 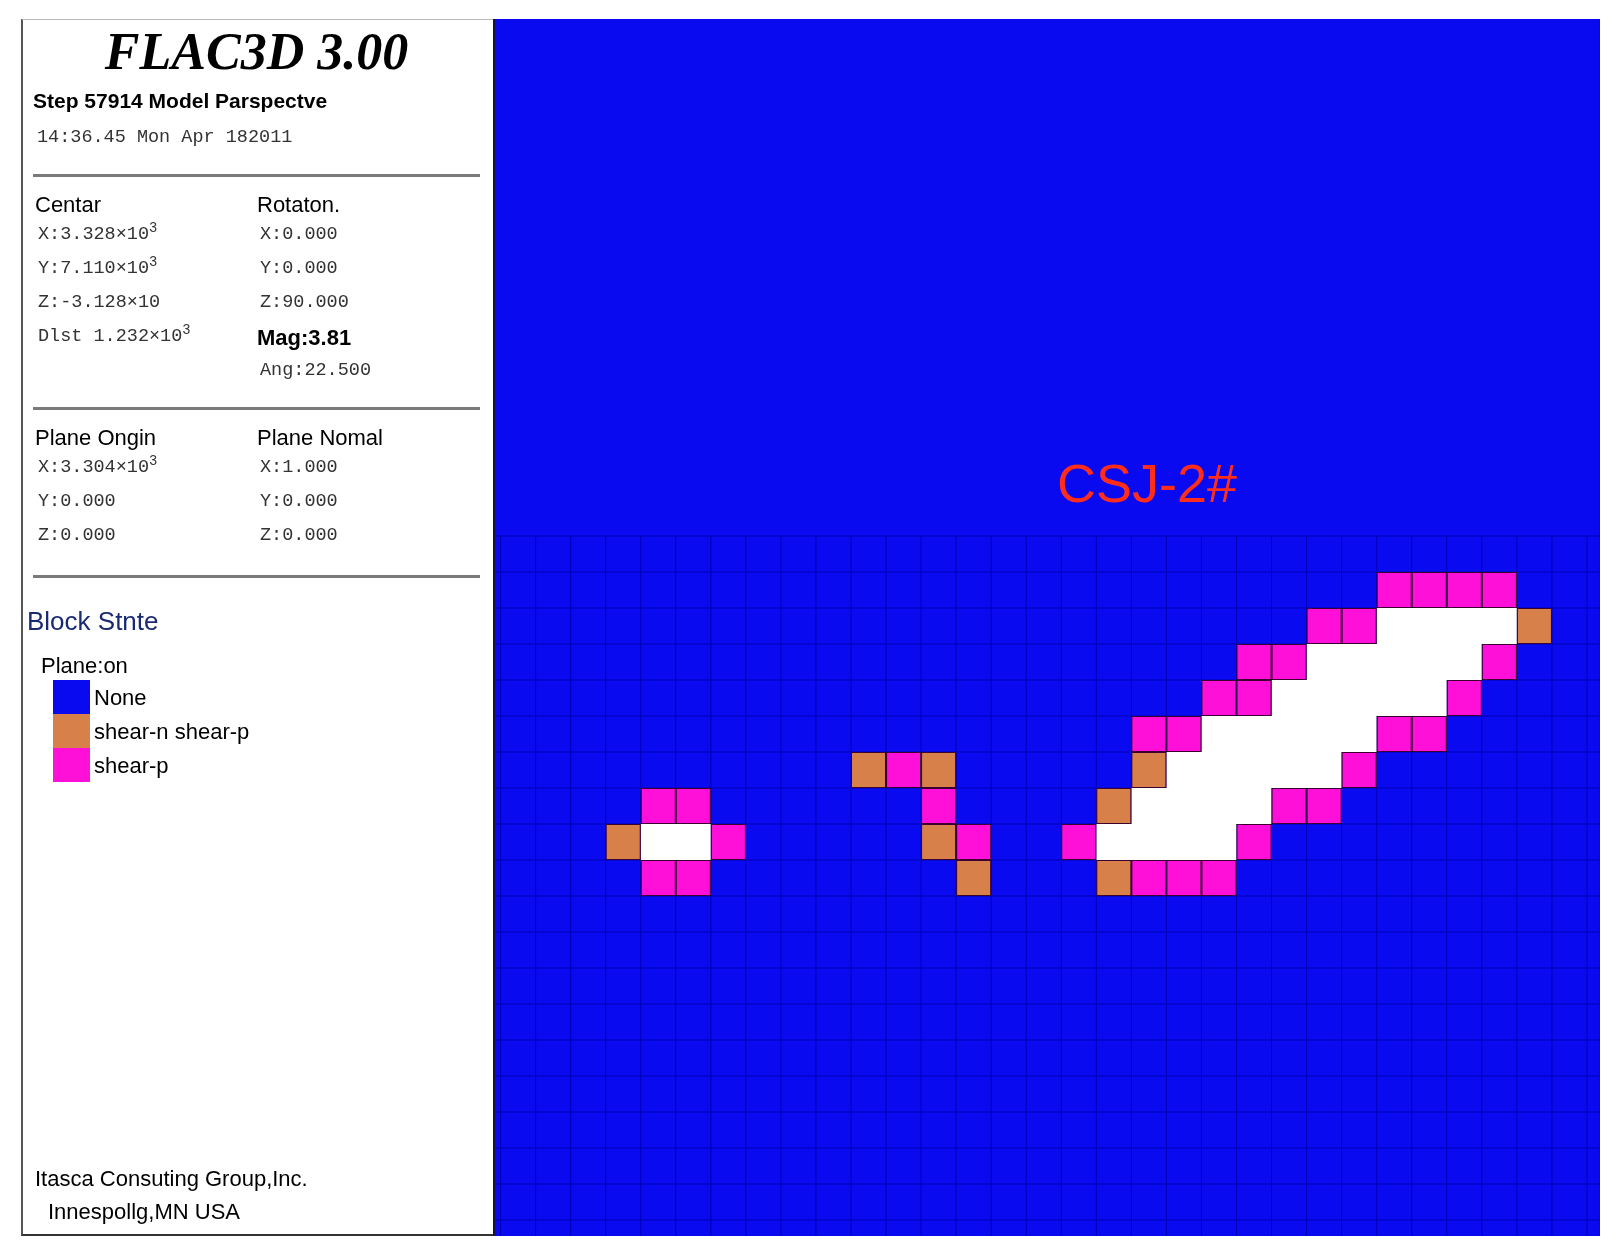 I want to click on coordinate-value: X:3.328×10$^{3}$, so click(x=97, y=234).